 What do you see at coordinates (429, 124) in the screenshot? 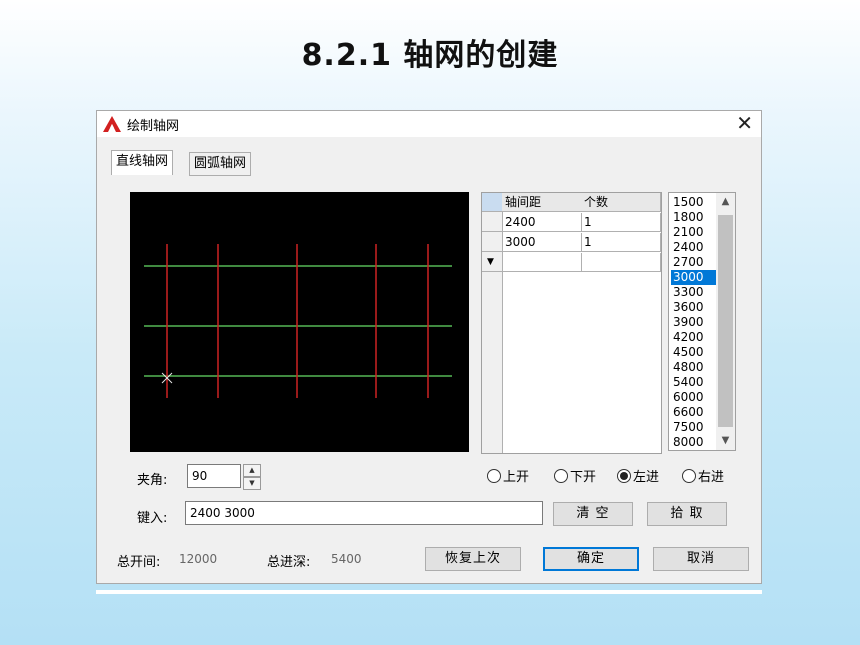
I see `dialog-titlebar: 绘制轴网 ✕` at bounding box center [429, 124].